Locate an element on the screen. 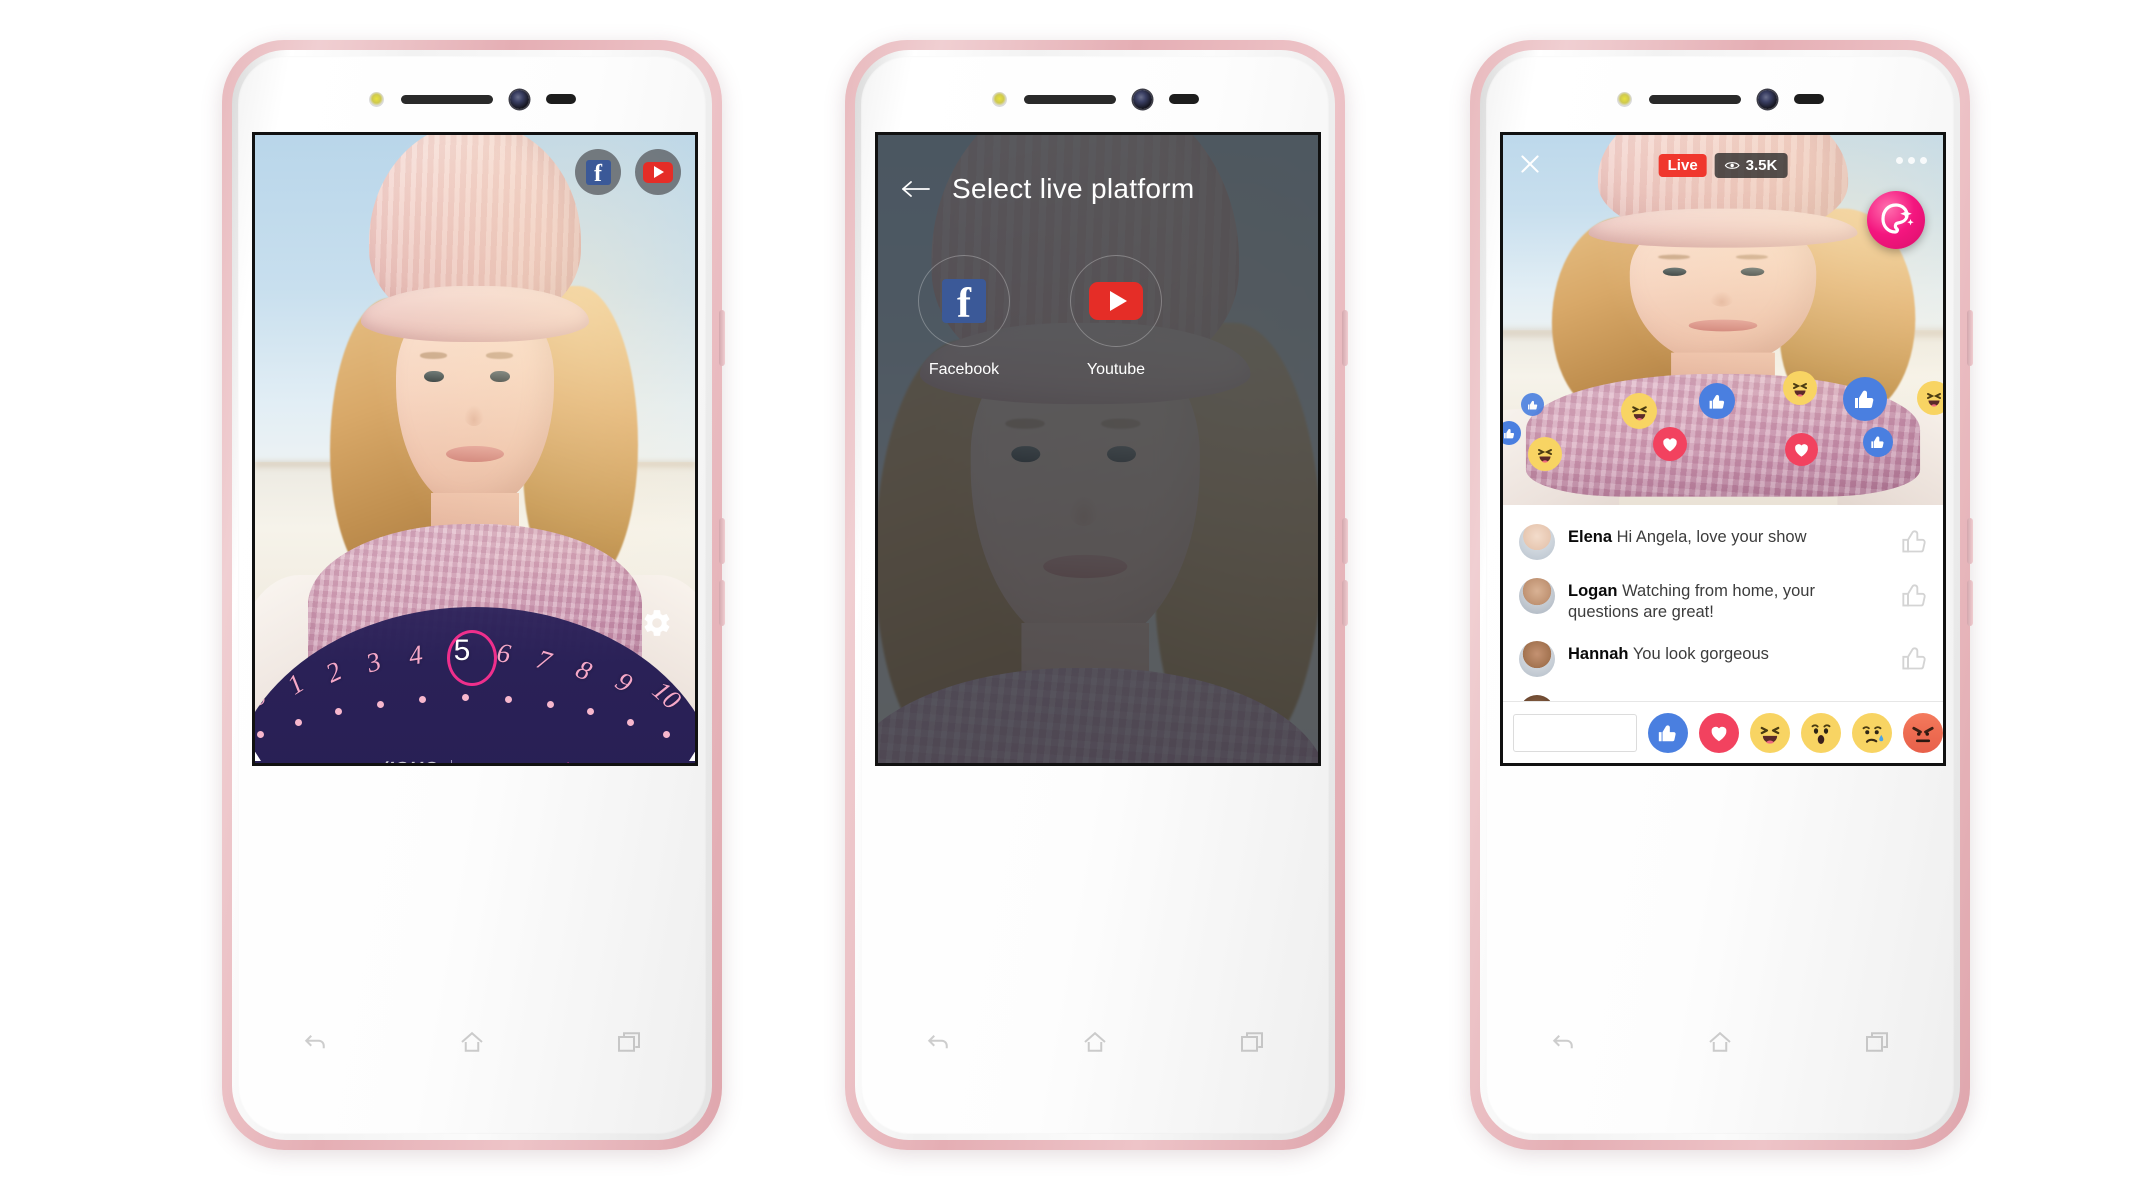 This screenshot has height=1190, width=2148. phone-2-nav-bar is located at coordinates (1095, 1042).